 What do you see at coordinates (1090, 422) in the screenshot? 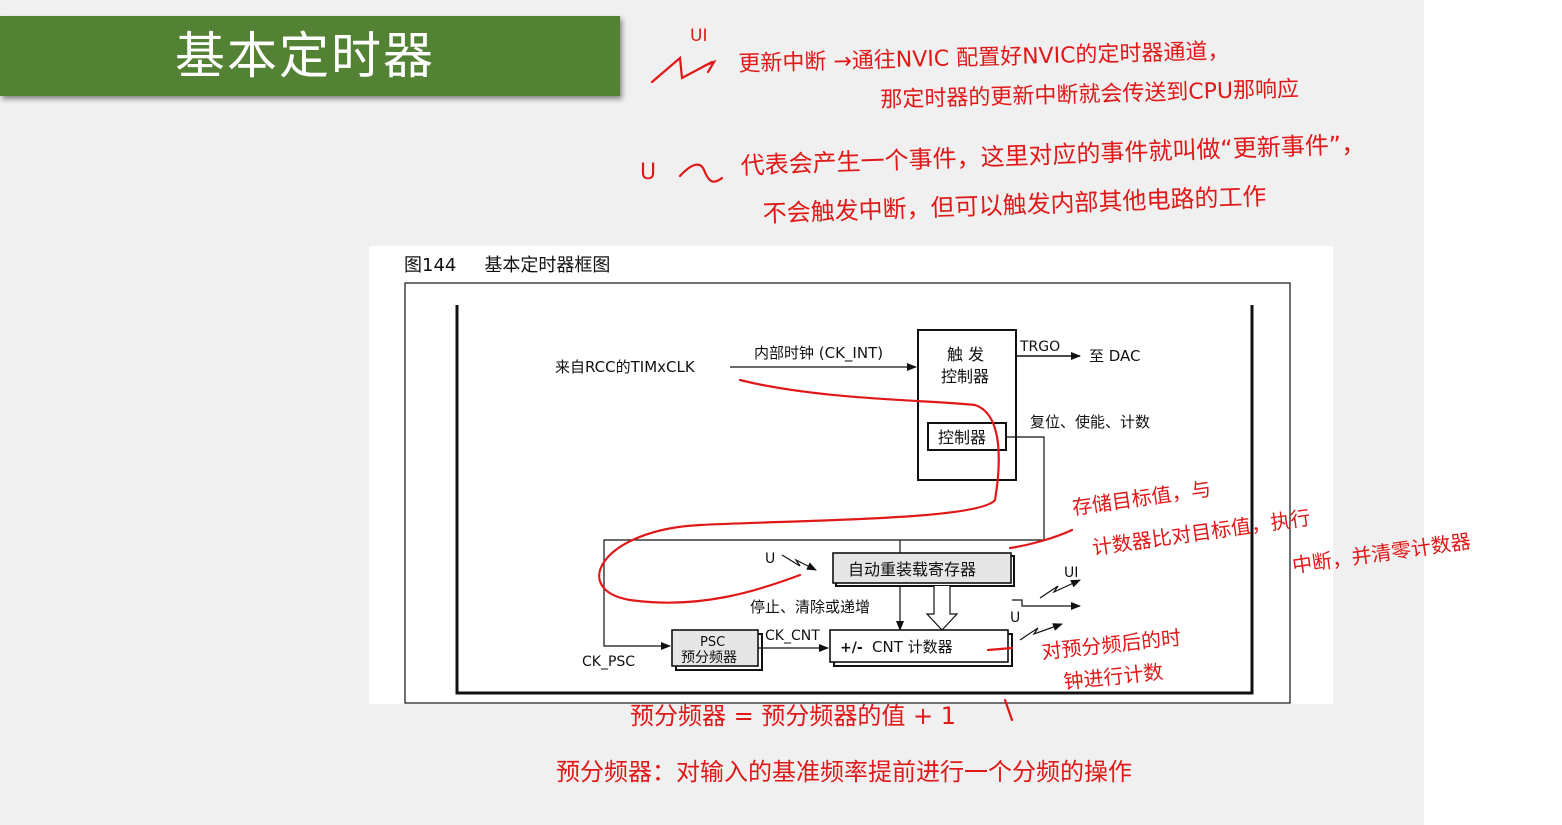
I see `reset-enable-count-label: 复位、使能、计数` at bounding box center [1090, 422].